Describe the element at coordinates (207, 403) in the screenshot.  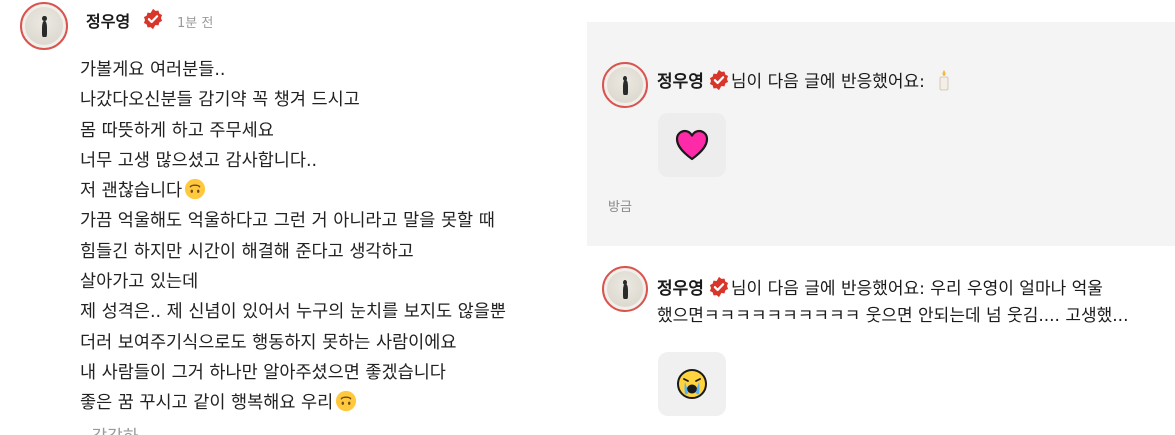
I see `post-line-text: 좋은 꿈 꾸시고 같이 행복해요 우리` at that location.